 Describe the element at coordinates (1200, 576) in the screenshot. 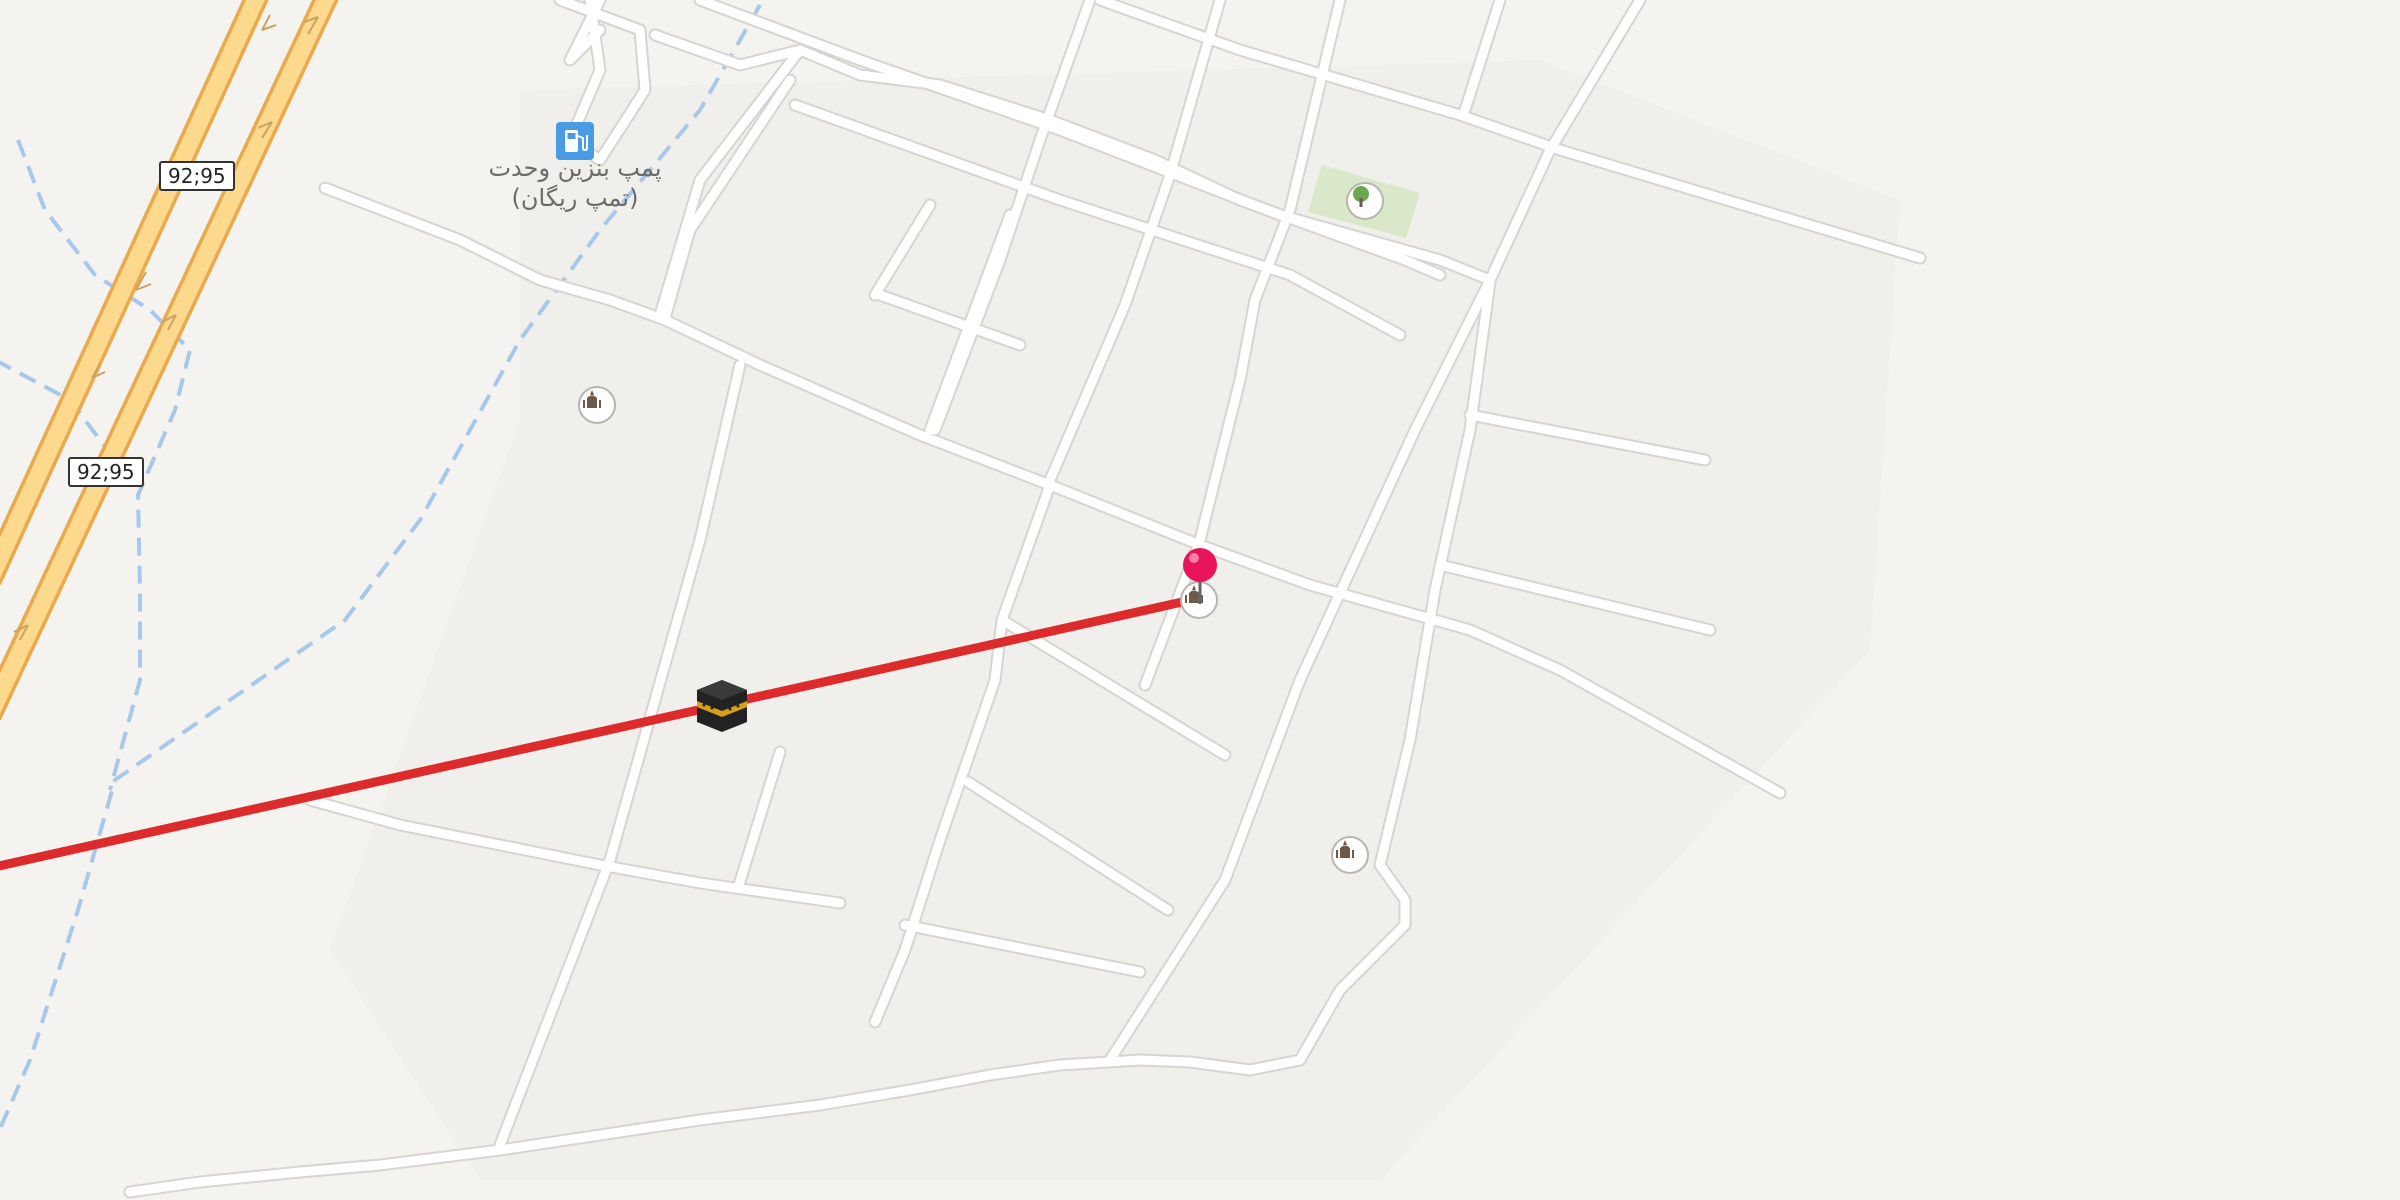

I see `location-pin-icon` at that location.